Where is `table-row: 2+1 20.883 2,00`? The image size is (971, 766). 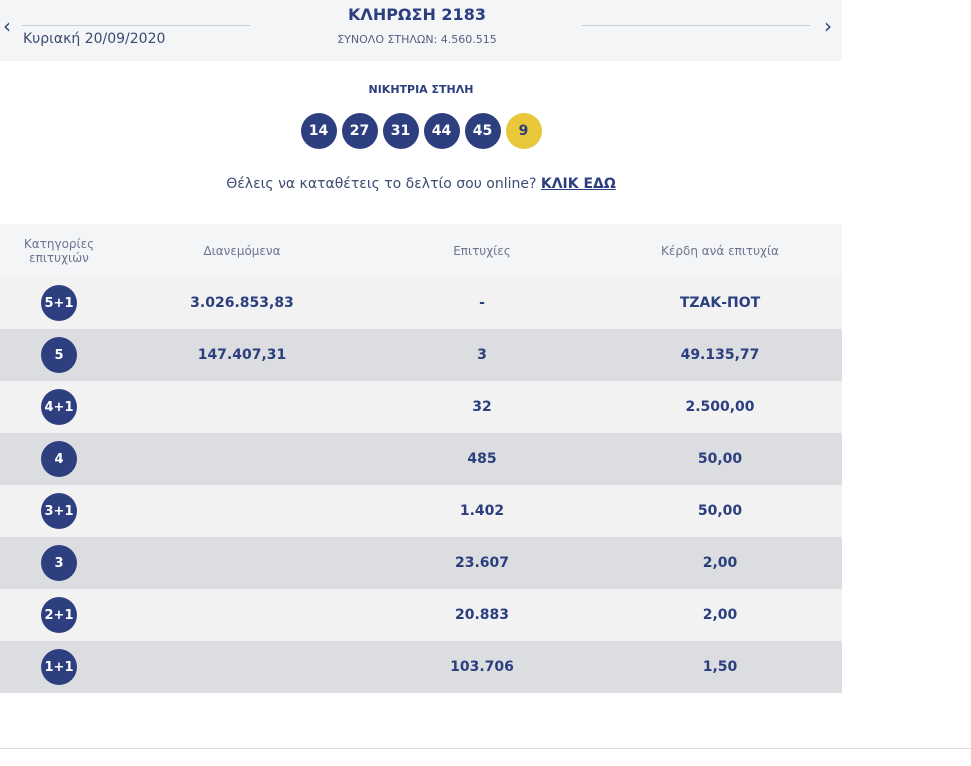
table-row: 2+1 20.883 2,00 is located at coordinates (421, 615).